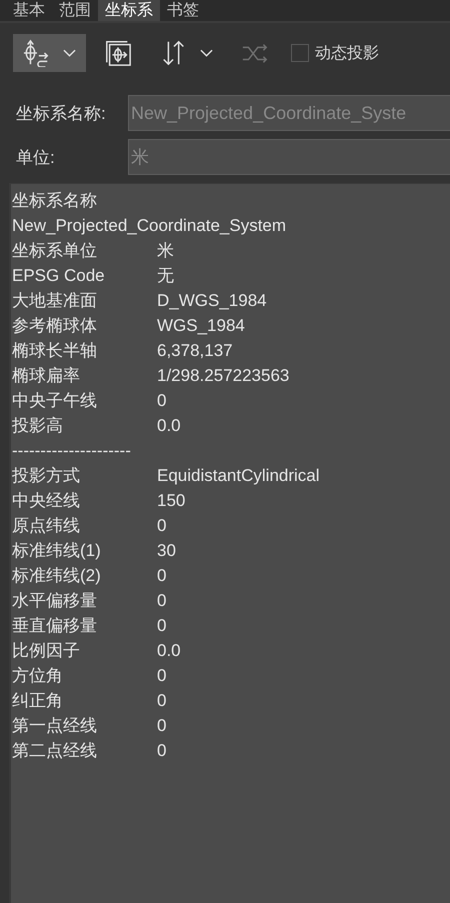 The height and width of the screenshot is (903, 450). I want to click on info-text: 坐标系名称, so click(55, 201).